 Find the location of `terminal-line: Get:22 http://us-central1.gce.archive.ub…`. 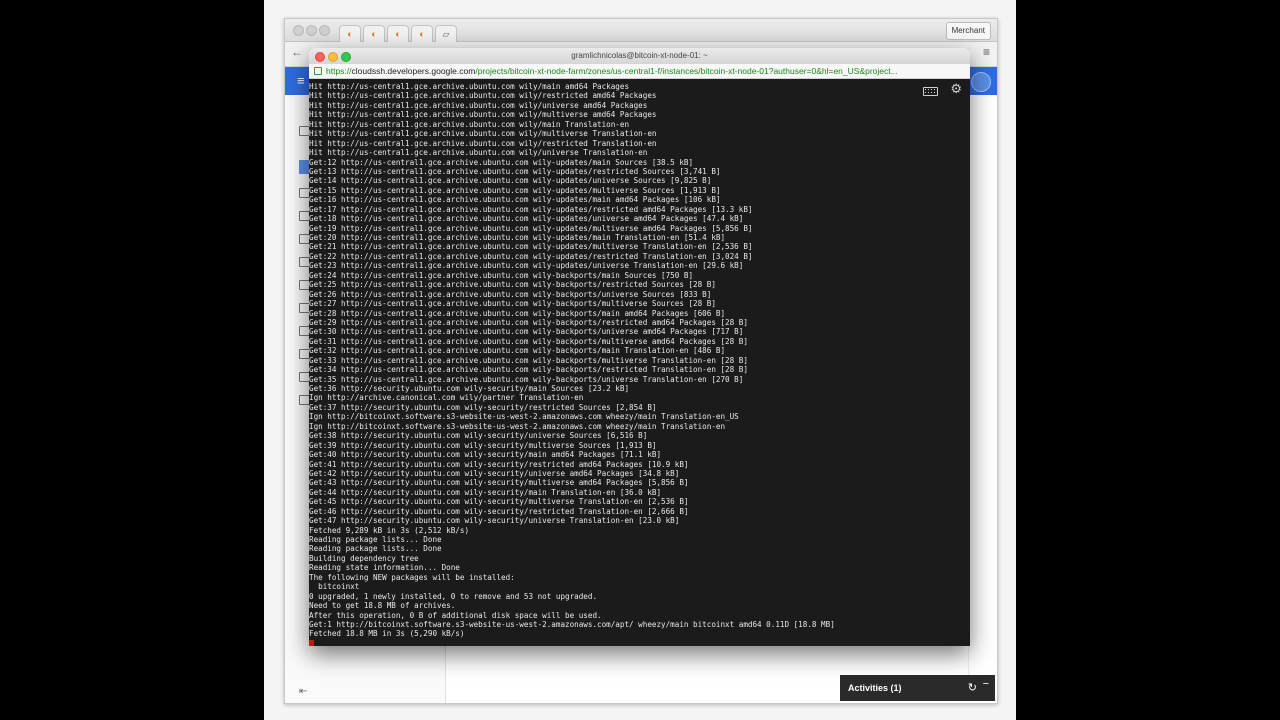

terminal-line: Get:22 http://us-central1.gce.archive.ub… is located at coordinates (531, 256).